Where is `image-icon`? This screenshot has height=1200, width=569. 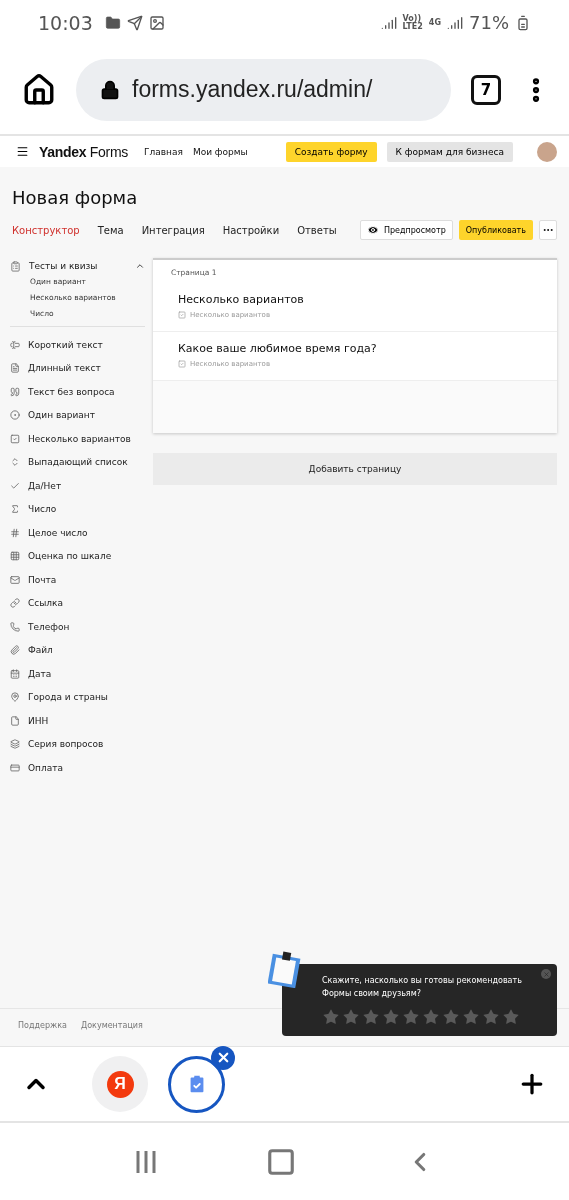 image-icon is located at coordinates (156, 22).